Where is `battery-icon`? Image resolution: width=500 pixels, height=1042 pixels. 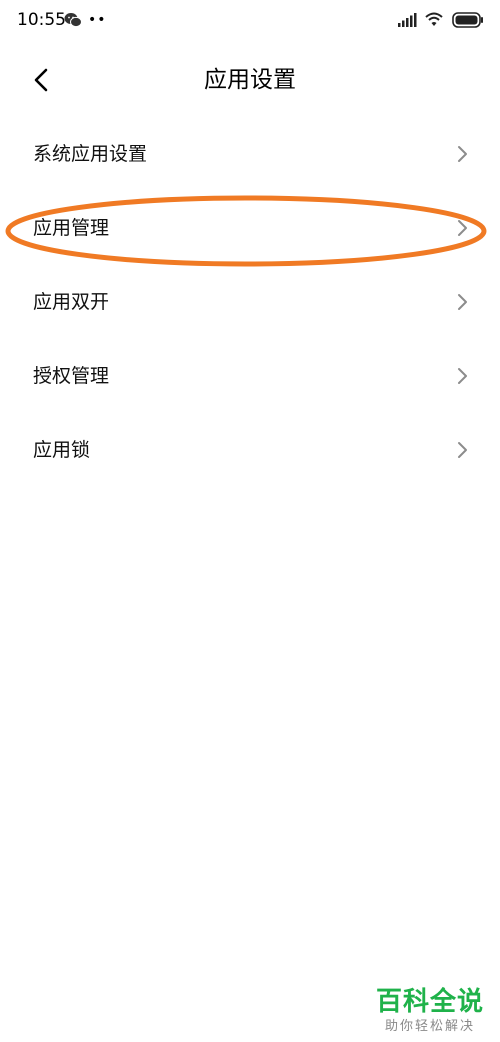 battery-icon is located at coordinates (467, 20).